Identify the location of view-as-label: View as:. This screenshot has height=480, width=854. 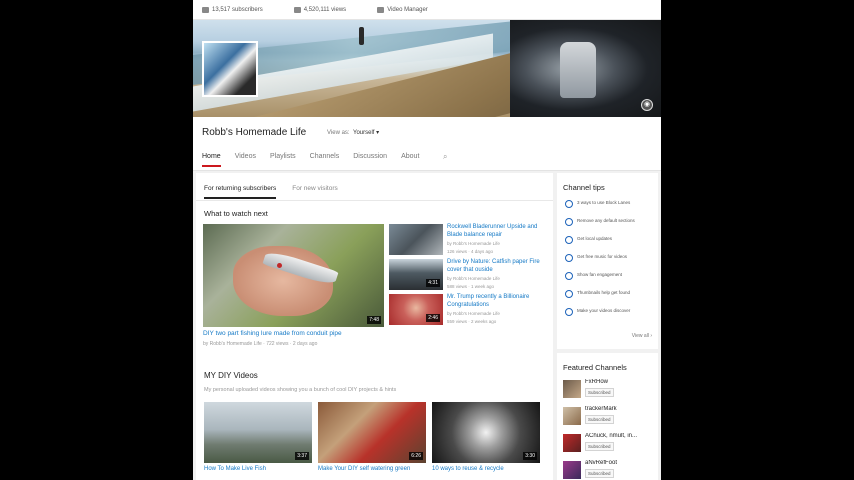
(338, 133).